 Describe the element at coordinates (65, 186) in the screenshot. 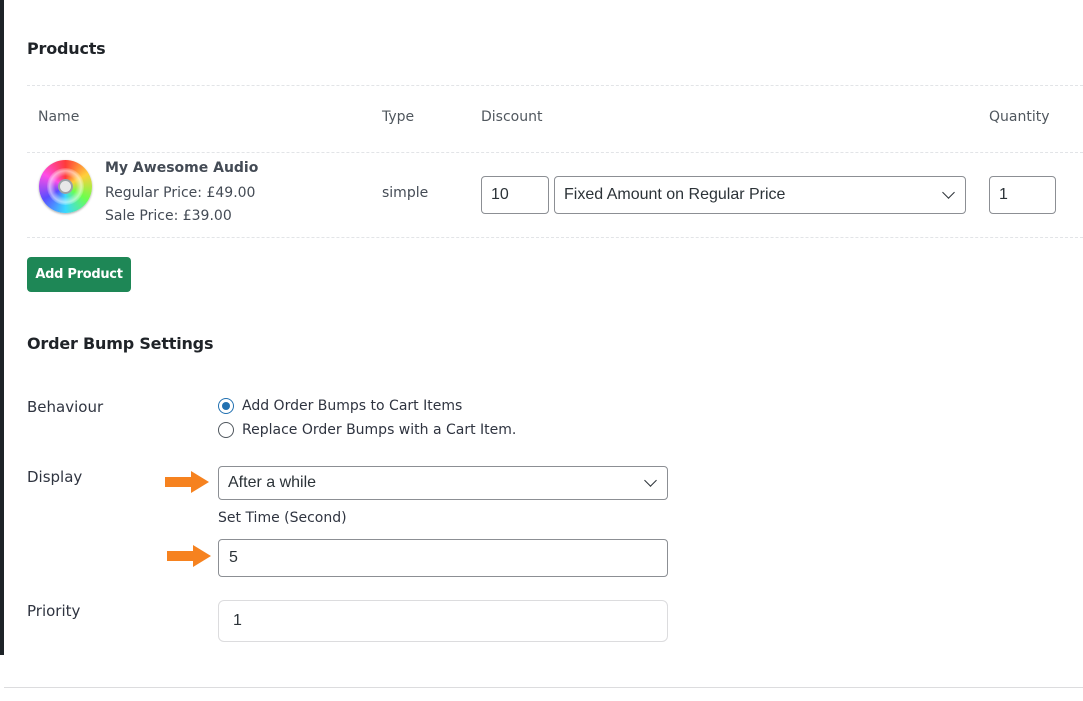

I see `cd-disc-icon` at that location.